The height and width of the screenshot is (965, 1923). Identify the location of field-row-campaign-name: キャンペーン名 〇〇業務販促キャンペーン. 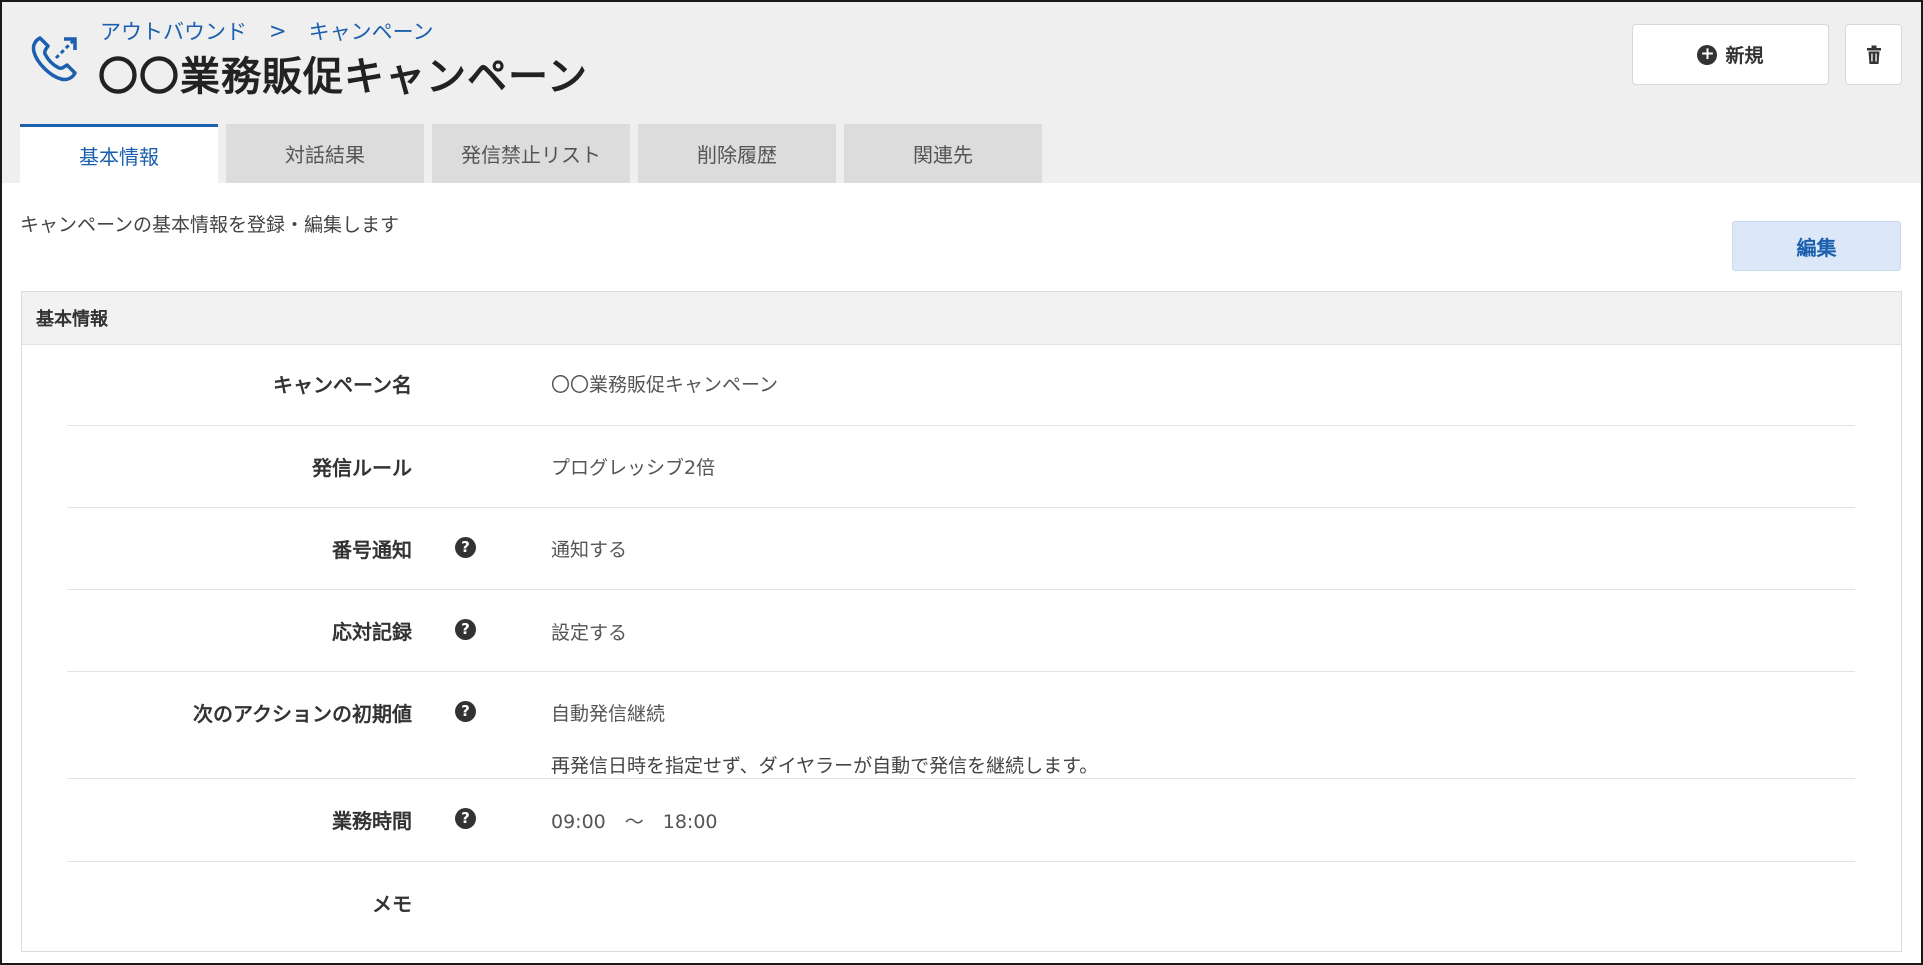
(961, 385).